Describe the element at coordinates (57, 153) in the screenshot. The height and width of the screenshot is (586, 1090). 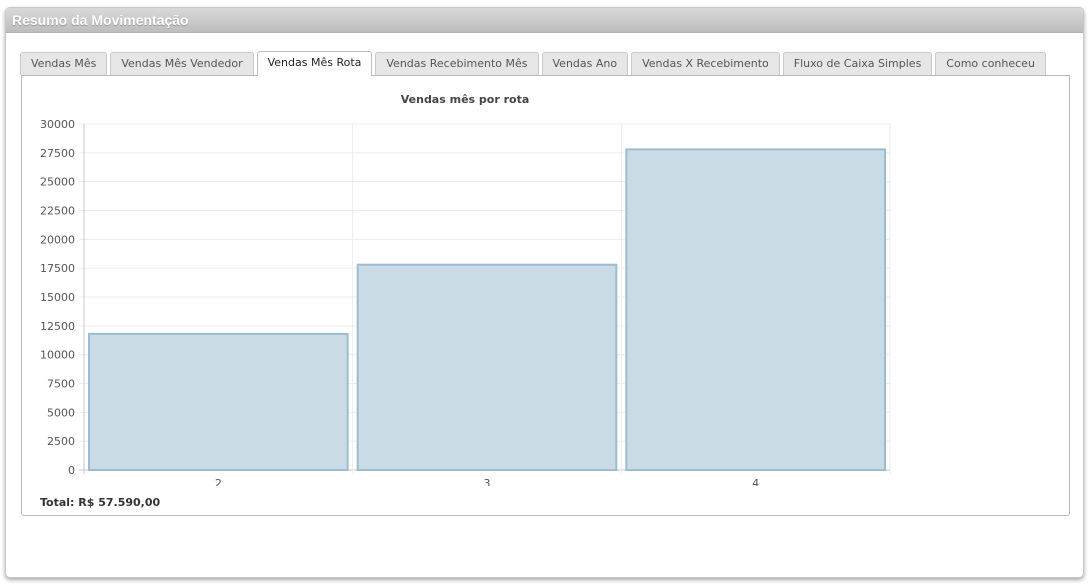
I see `y-tick-label: 27500` at that location.